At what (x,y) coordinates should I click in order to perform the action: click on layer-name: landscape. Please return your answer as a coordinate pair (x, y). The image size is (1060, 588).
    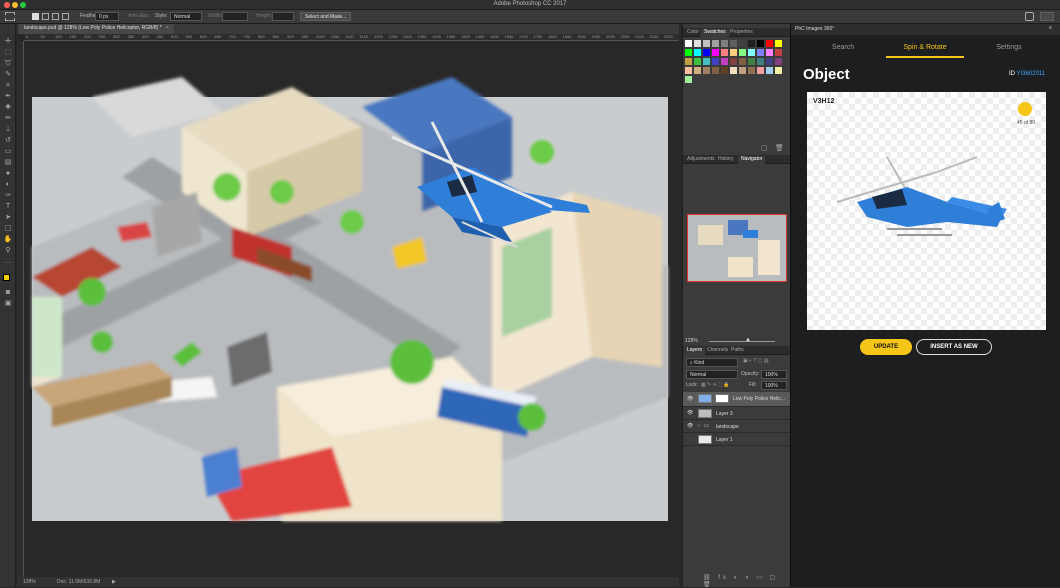
    Looking at the image, I should click on (727, 427).